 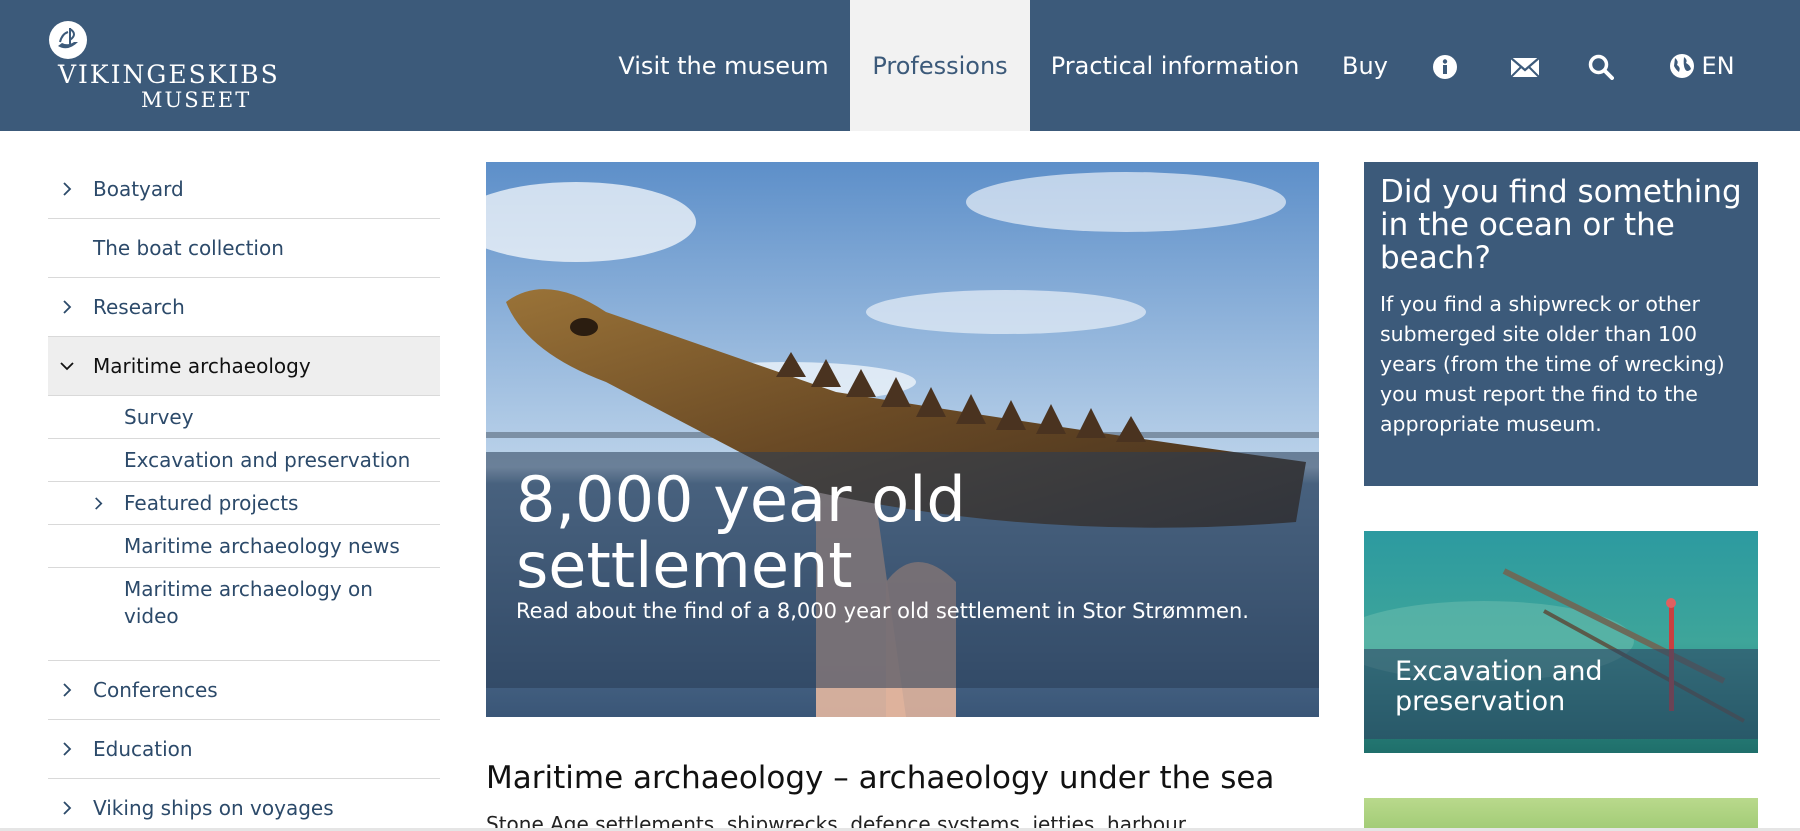 I want to click on nav-label: Professions, so click(x=940, y=65).